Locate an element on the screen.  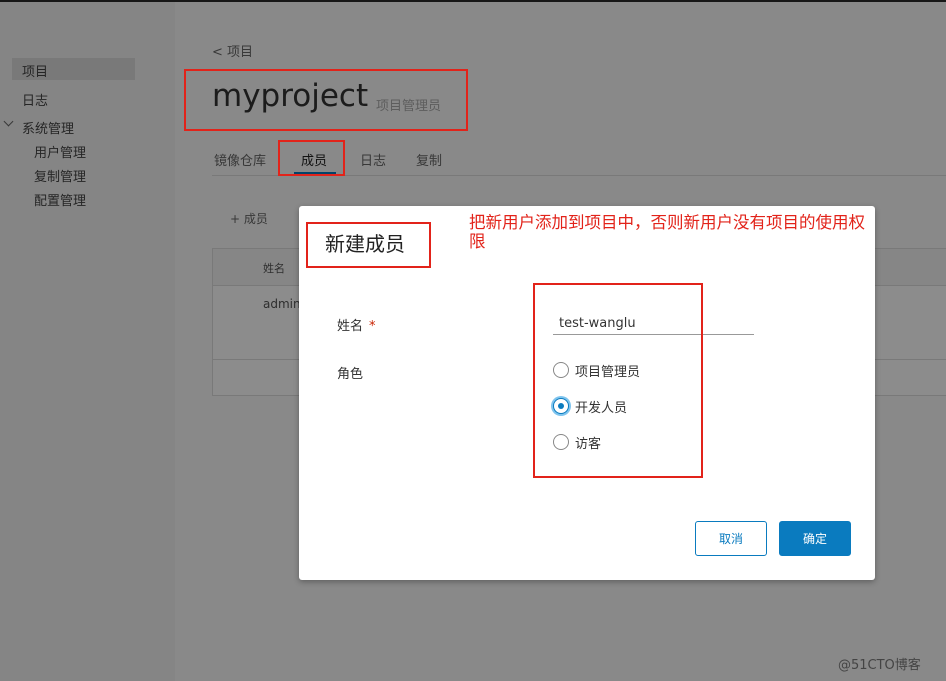
required-mark: * is located at coordinates (372, 326).